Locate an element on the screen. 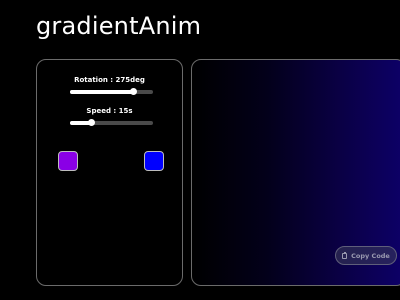  start-color-swatch is located at coordinates (68, 161).